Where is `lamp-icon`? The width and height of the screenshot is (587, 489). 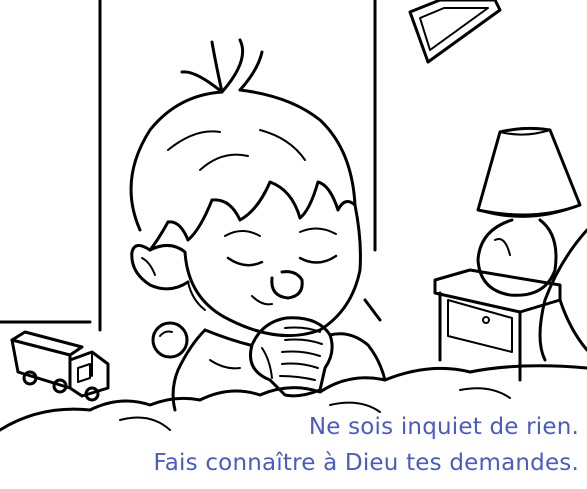
lamp-icon is located at coordinates (529, 211).